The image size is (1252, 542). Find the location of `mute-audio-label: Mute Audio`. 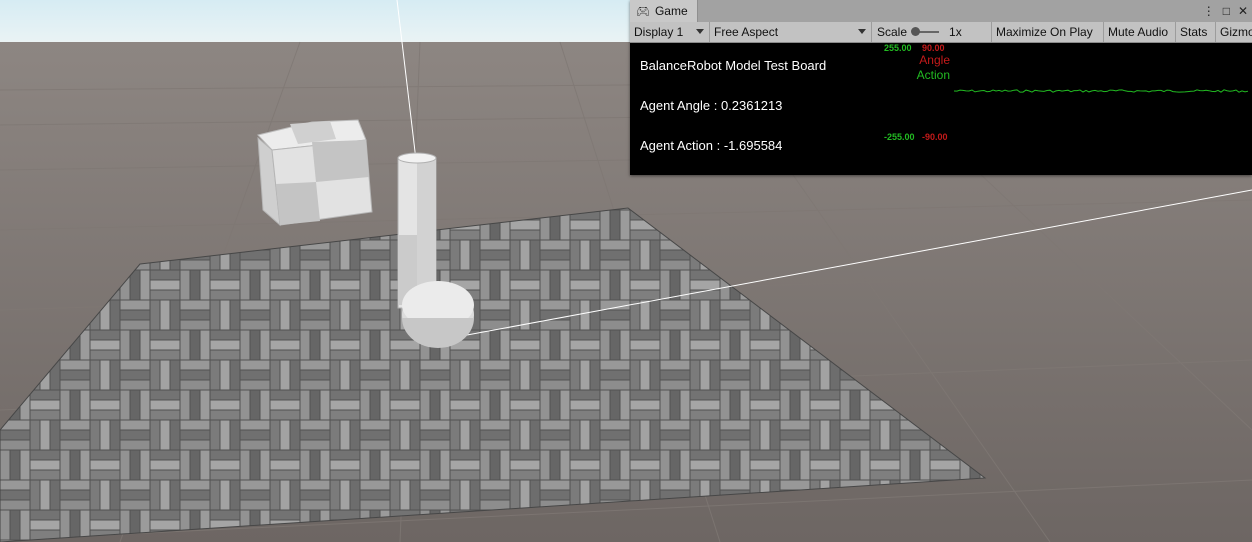

mute-audio-label: Mute Audio is located at coordinates (1138, 32).